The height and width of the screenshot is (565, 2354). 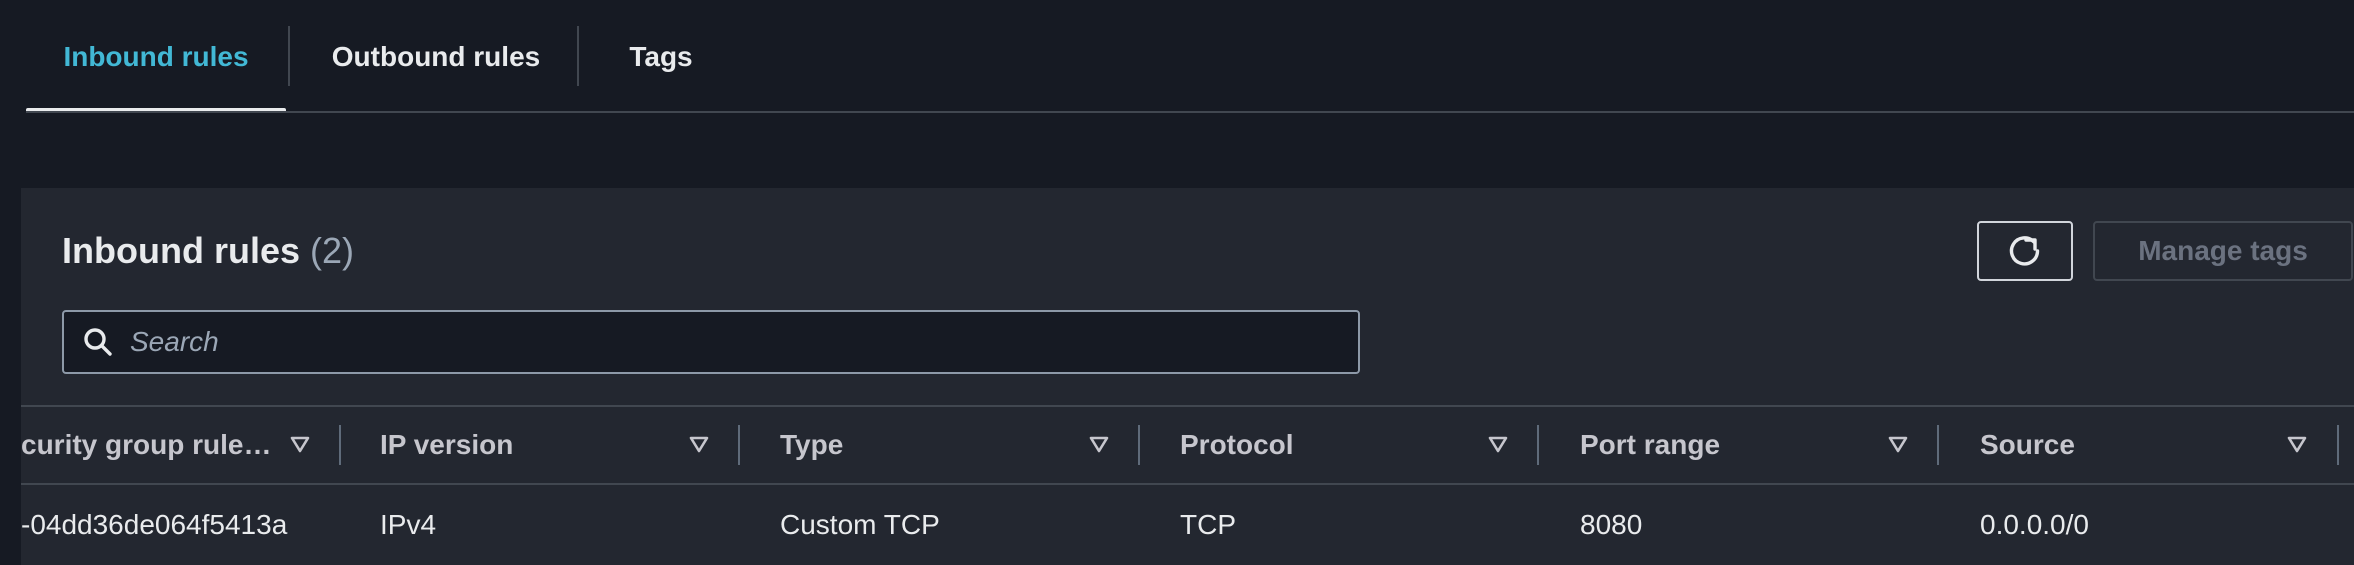 I want to click on tab-outbound-rules: Outbound rules, so click(x=436, y=56).